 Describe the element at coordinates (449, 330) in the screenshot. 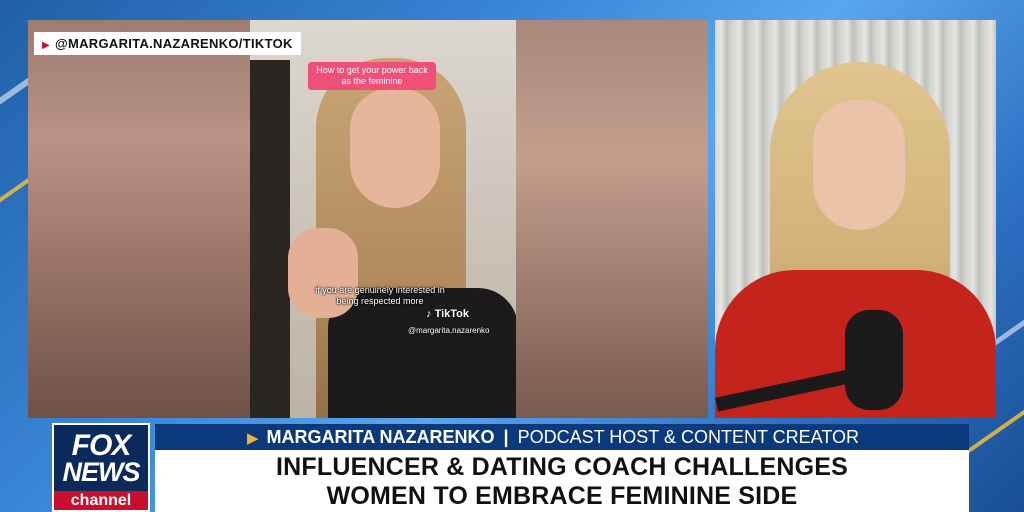

I see `tiktok-handle: @margarita.nazarenko` at that location.